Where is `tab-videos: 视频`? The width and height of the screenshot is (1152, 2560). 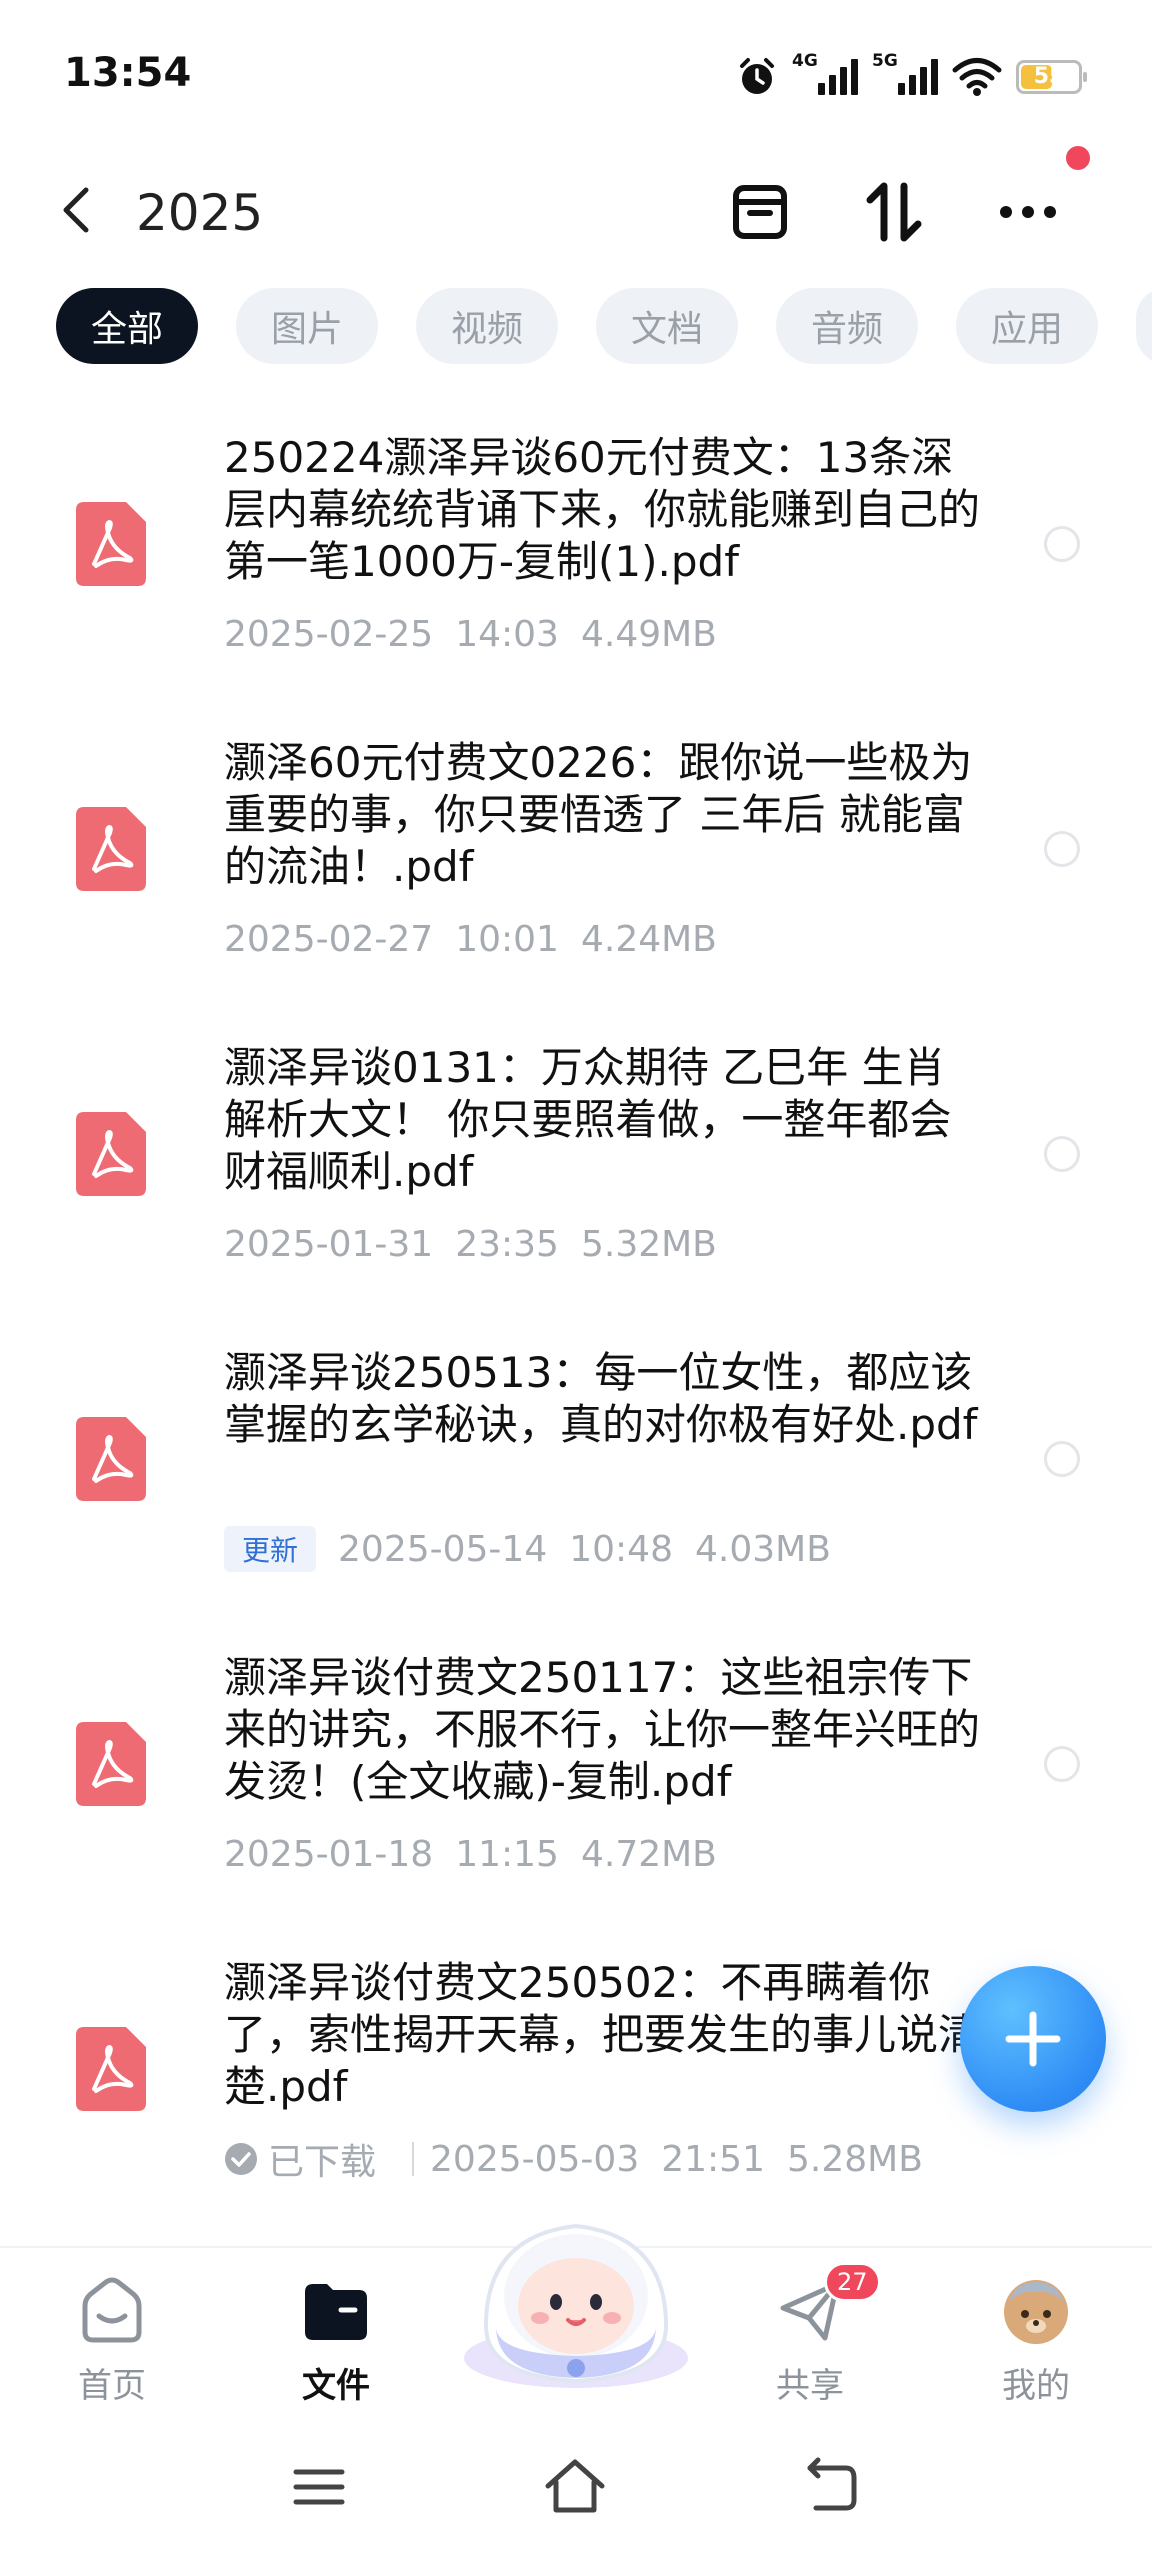
tab-videos: 视频 is located at coordinates (487, 326).